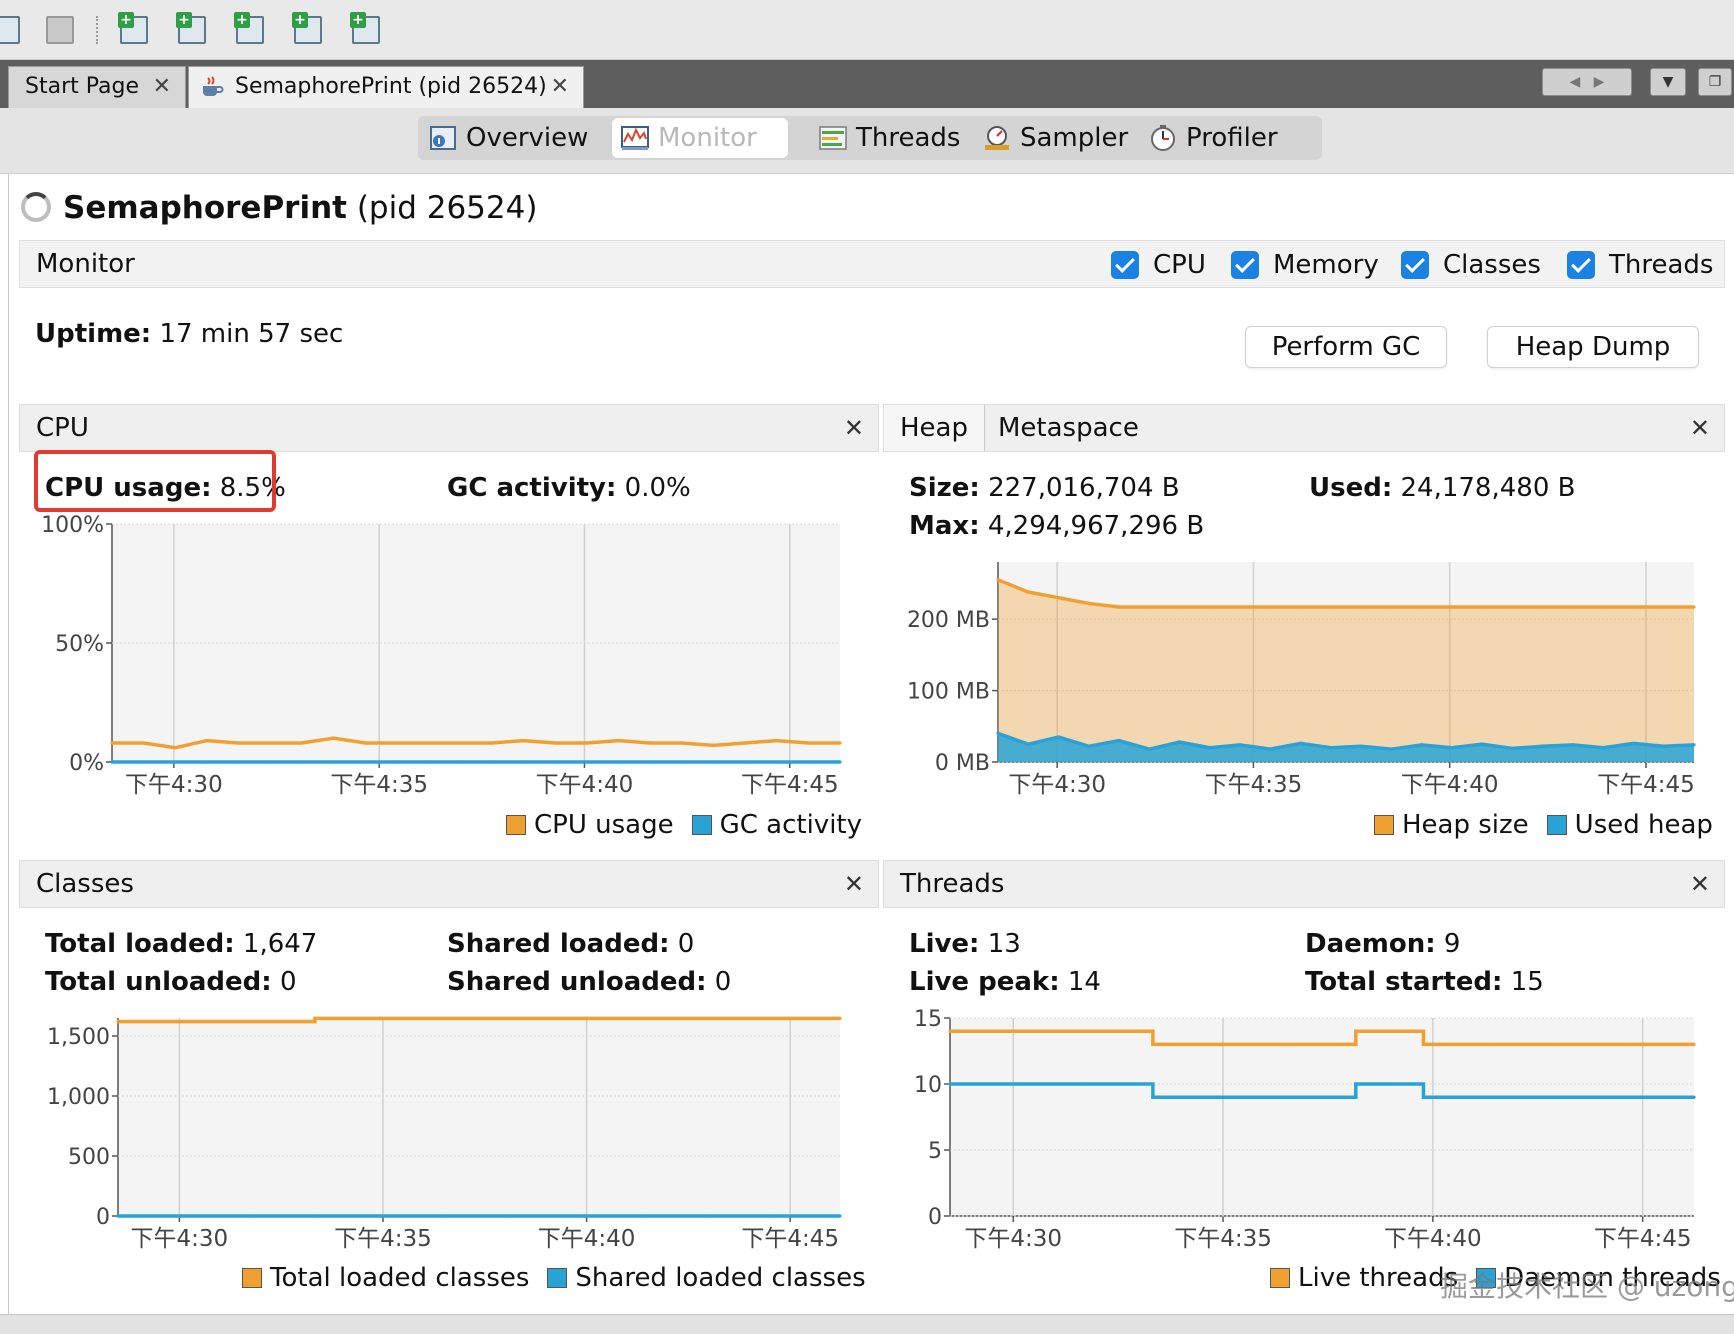  I want to click on threads-chart: 下午4:30 下午4:35 下午4:40 下午4:45 15 10 5 0, so click(1305, 1129).